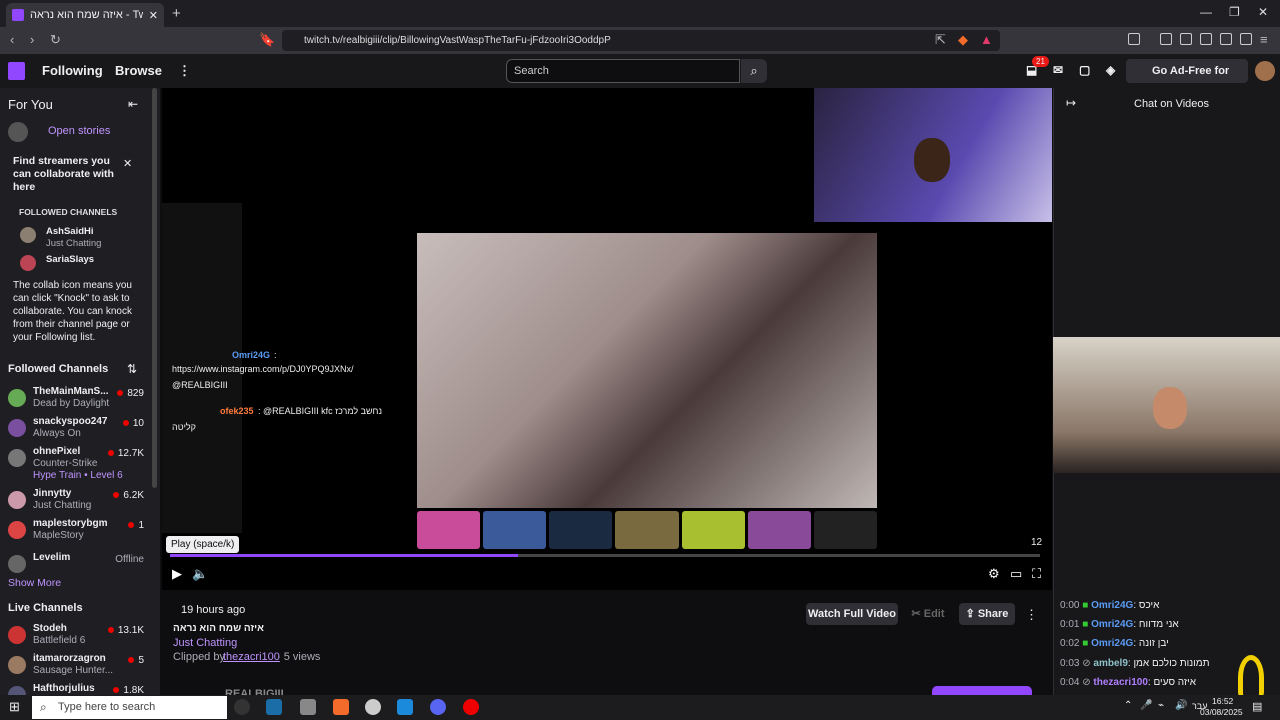 The width and height of the screenshot is (1280, 720). What do you see at coordinates (1187, 80) in the screenshot?
I see `go-ad-free-button: Go Ad-Free for Free` at bounding box center [1187, 80].